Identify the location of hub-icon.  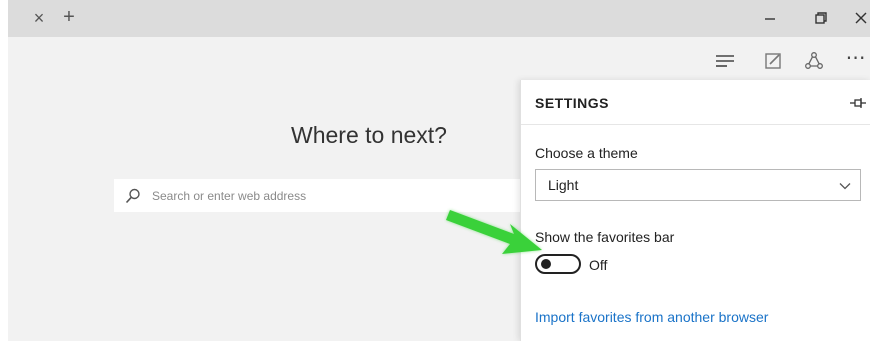
(725, 61).